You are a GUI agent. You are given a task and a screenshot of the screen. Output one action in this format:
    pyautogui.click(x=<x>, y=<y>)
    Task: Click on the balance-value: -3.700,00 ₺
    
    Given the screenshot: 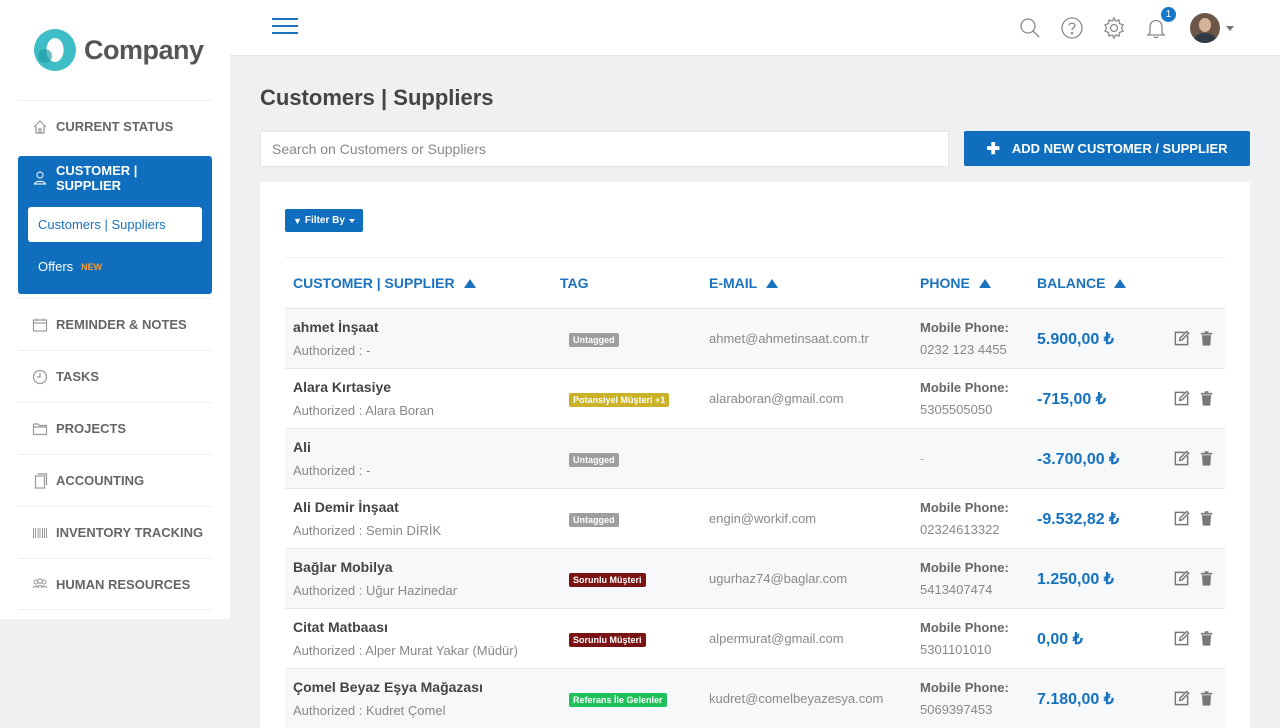 What is the action you would take?
    pyautogui.click(x=1078, y=459)
    